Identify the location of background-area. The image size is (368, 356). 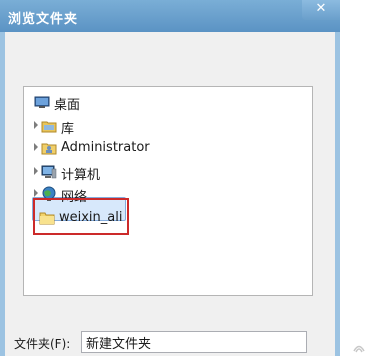
(354, 178).